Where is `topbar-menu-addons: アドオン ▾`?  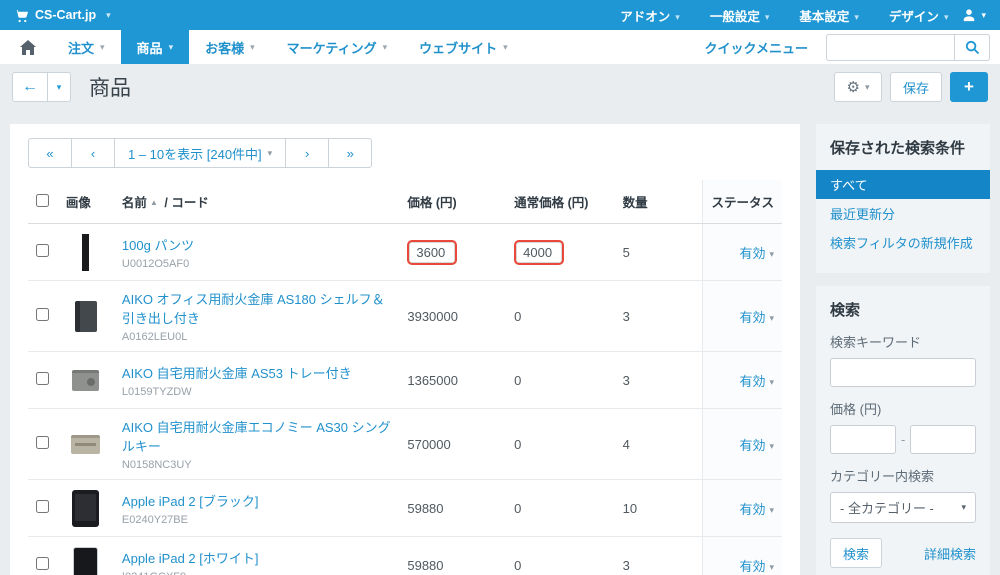 topbar-menu-addons: アドオン ▾ is located at coordinates (650, 15).